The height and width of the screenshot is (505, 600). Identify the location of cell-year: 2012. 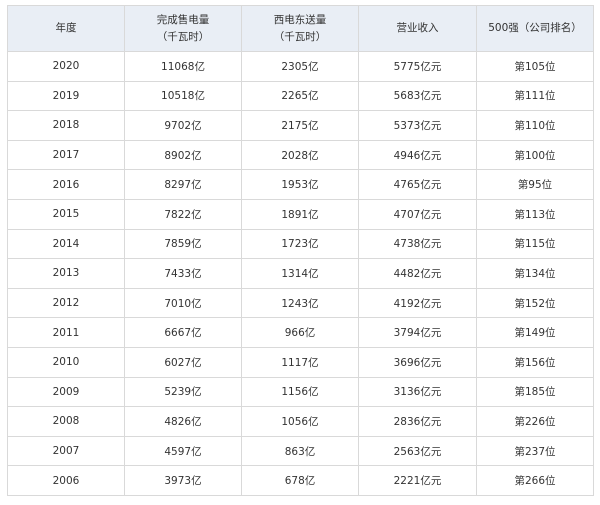
(66, 303).